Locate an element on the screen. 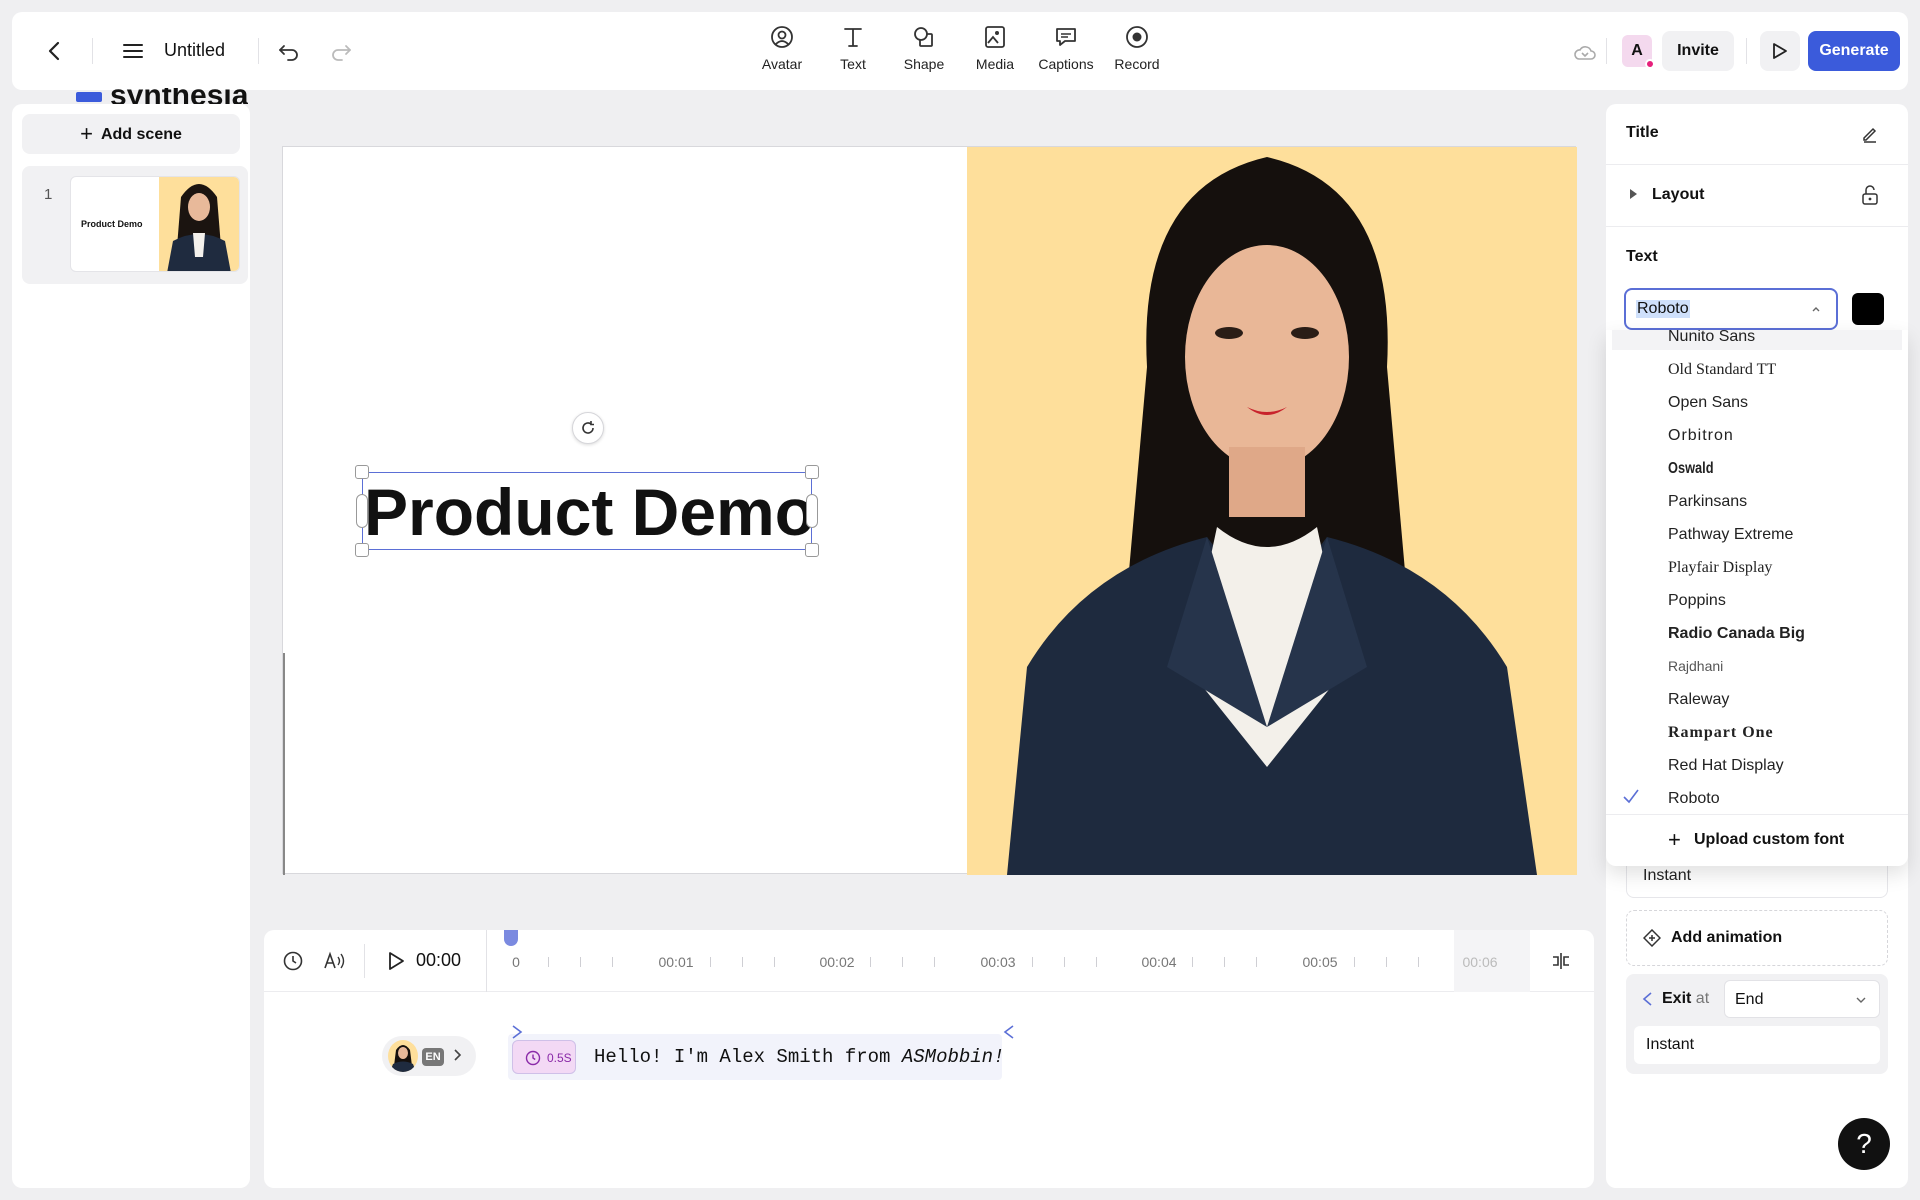  shape-tool-button: Shape is located at coordinates (924, 52).